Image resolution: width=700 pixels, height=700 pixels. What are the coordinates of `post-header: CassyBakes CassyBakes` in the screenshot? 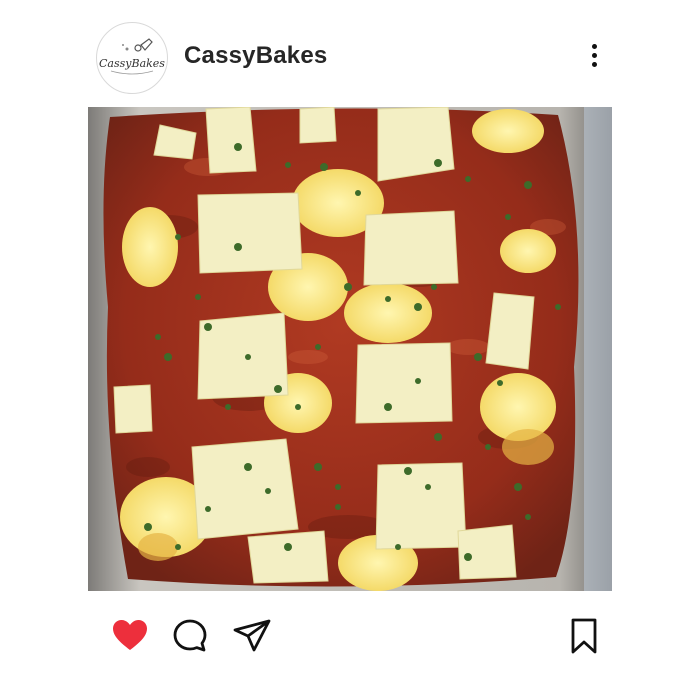 It's located at (350, 58).